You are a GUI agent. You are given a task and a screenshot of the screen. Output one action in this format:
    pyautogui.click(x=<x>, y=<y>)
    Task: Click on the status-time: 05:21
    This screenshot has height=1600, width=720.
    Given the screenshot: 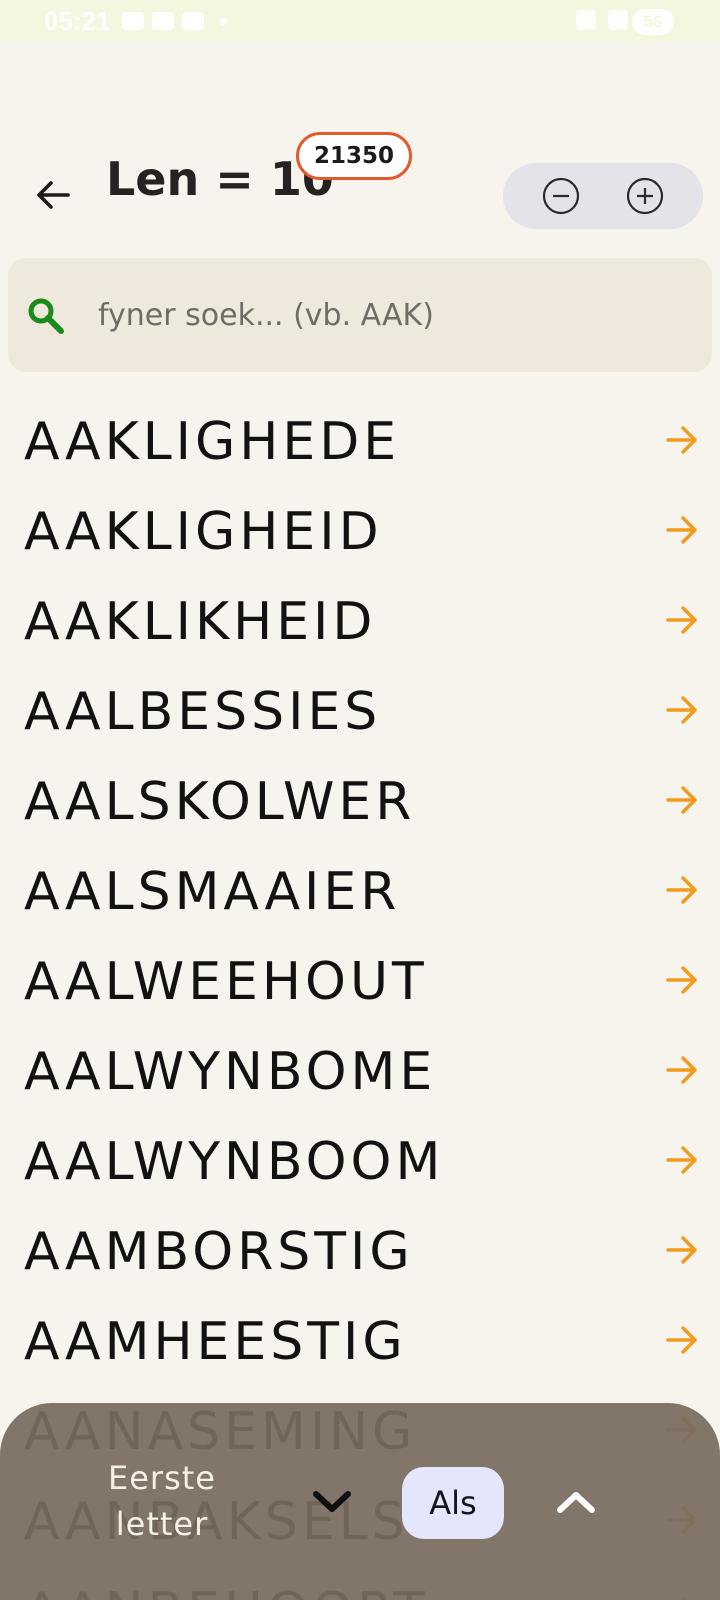 What is the action you would take?
    pyautogui.click(x=77, y=21)
    